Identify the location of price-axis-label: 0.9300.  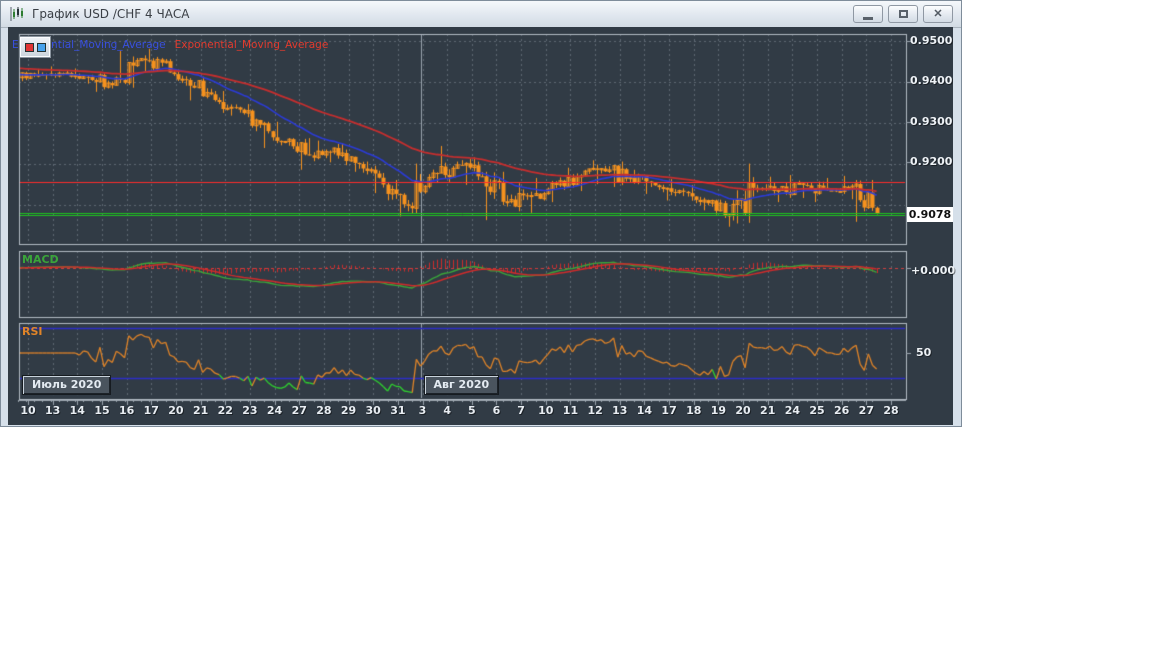
(931, 121).